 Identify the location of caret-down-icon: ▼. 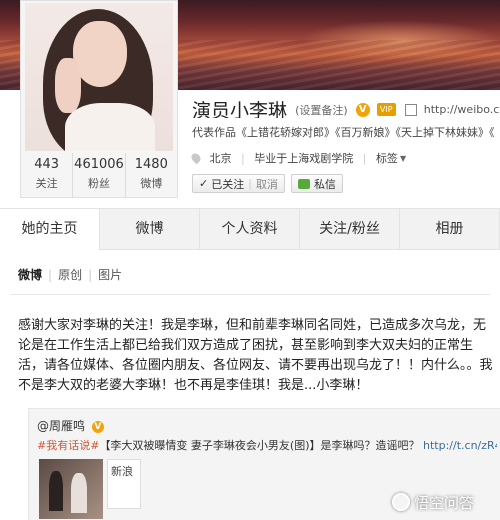
(403, 158).